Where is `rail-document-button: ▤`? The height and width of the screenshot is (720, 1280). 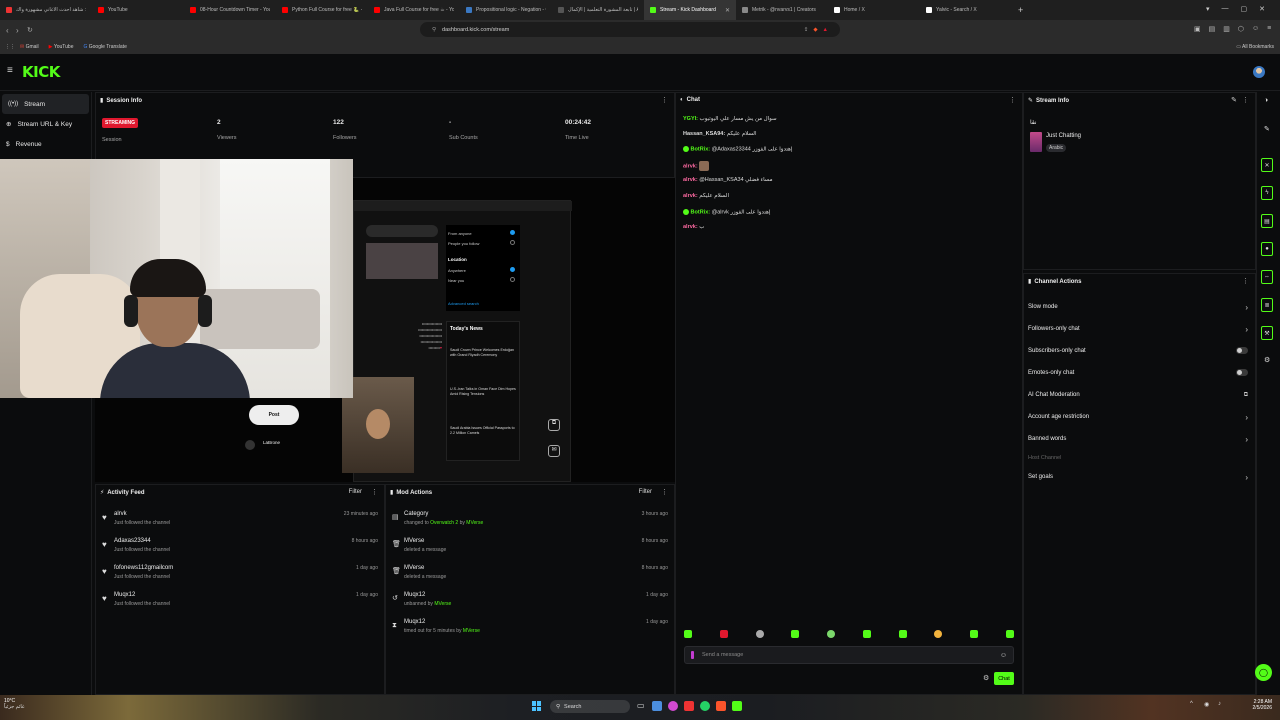 rail-document-button: ▤ is located at coordinates (1267, 221).